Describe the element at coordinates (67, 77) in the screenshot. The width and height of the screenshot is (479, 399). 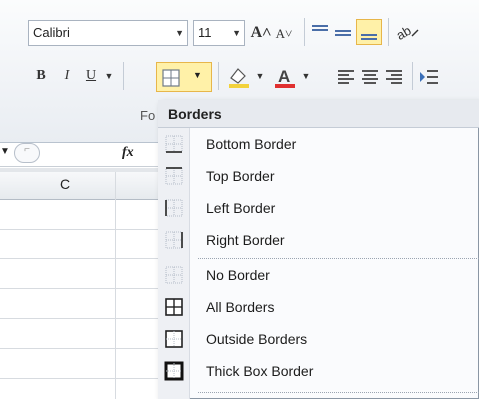
I see `italic-button: I` at that location.